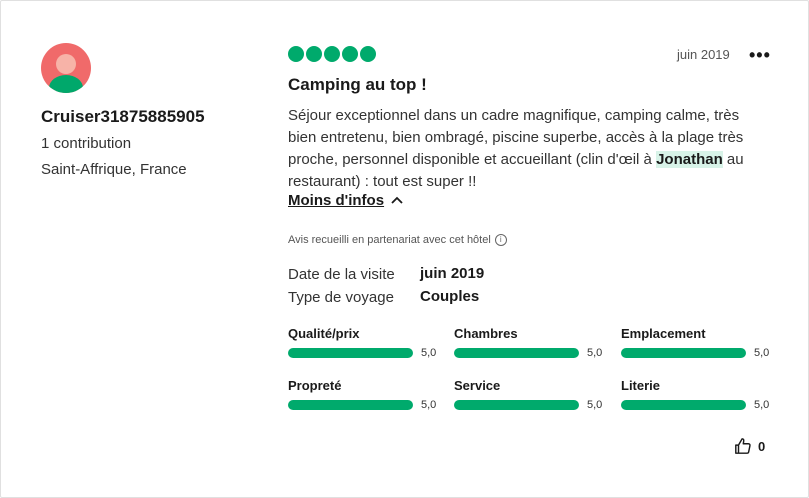 The image size is (809, 498). Describe the element at coordinates (663, 333) in the screenshot. I see `subrating-label: Emplacement` at that location.